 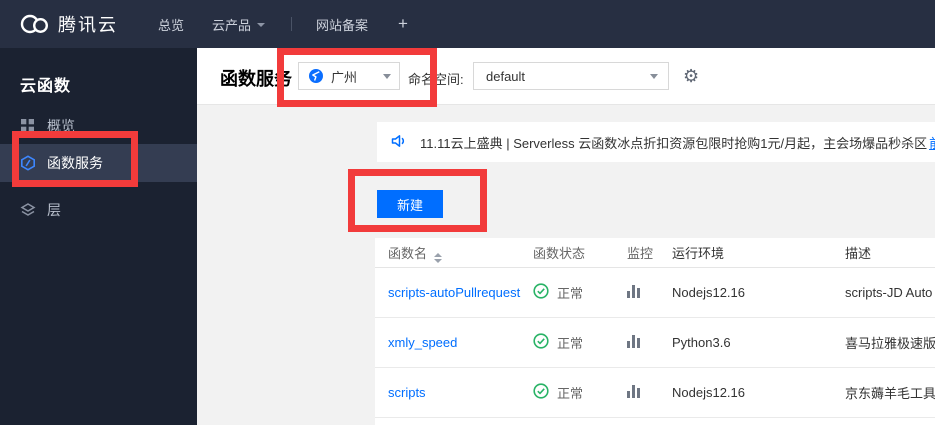 What do you see at coordinates (655, 343) in the screenshot?
I see `table-row: xmly_speed 正常 Python3.6 喜马拉雅极速版刷` at bounding box center [655, 343].